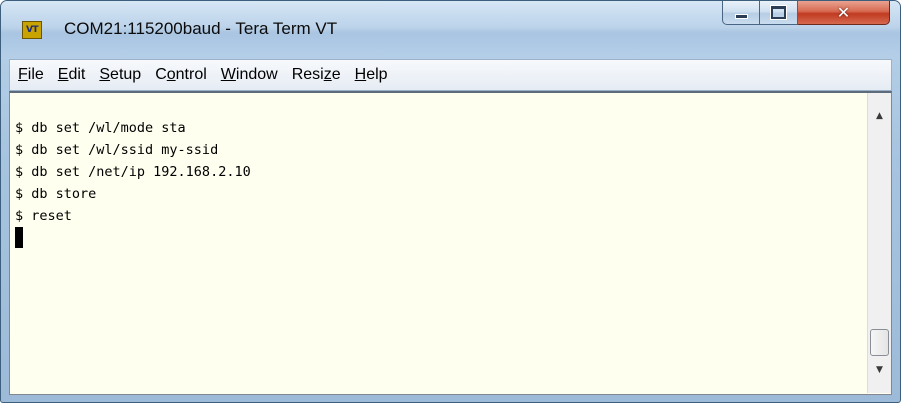  Describe the element at coordinates (879, 370) in the screenshot. I see `scroll-down-arrow-icon: ▼` at that location.